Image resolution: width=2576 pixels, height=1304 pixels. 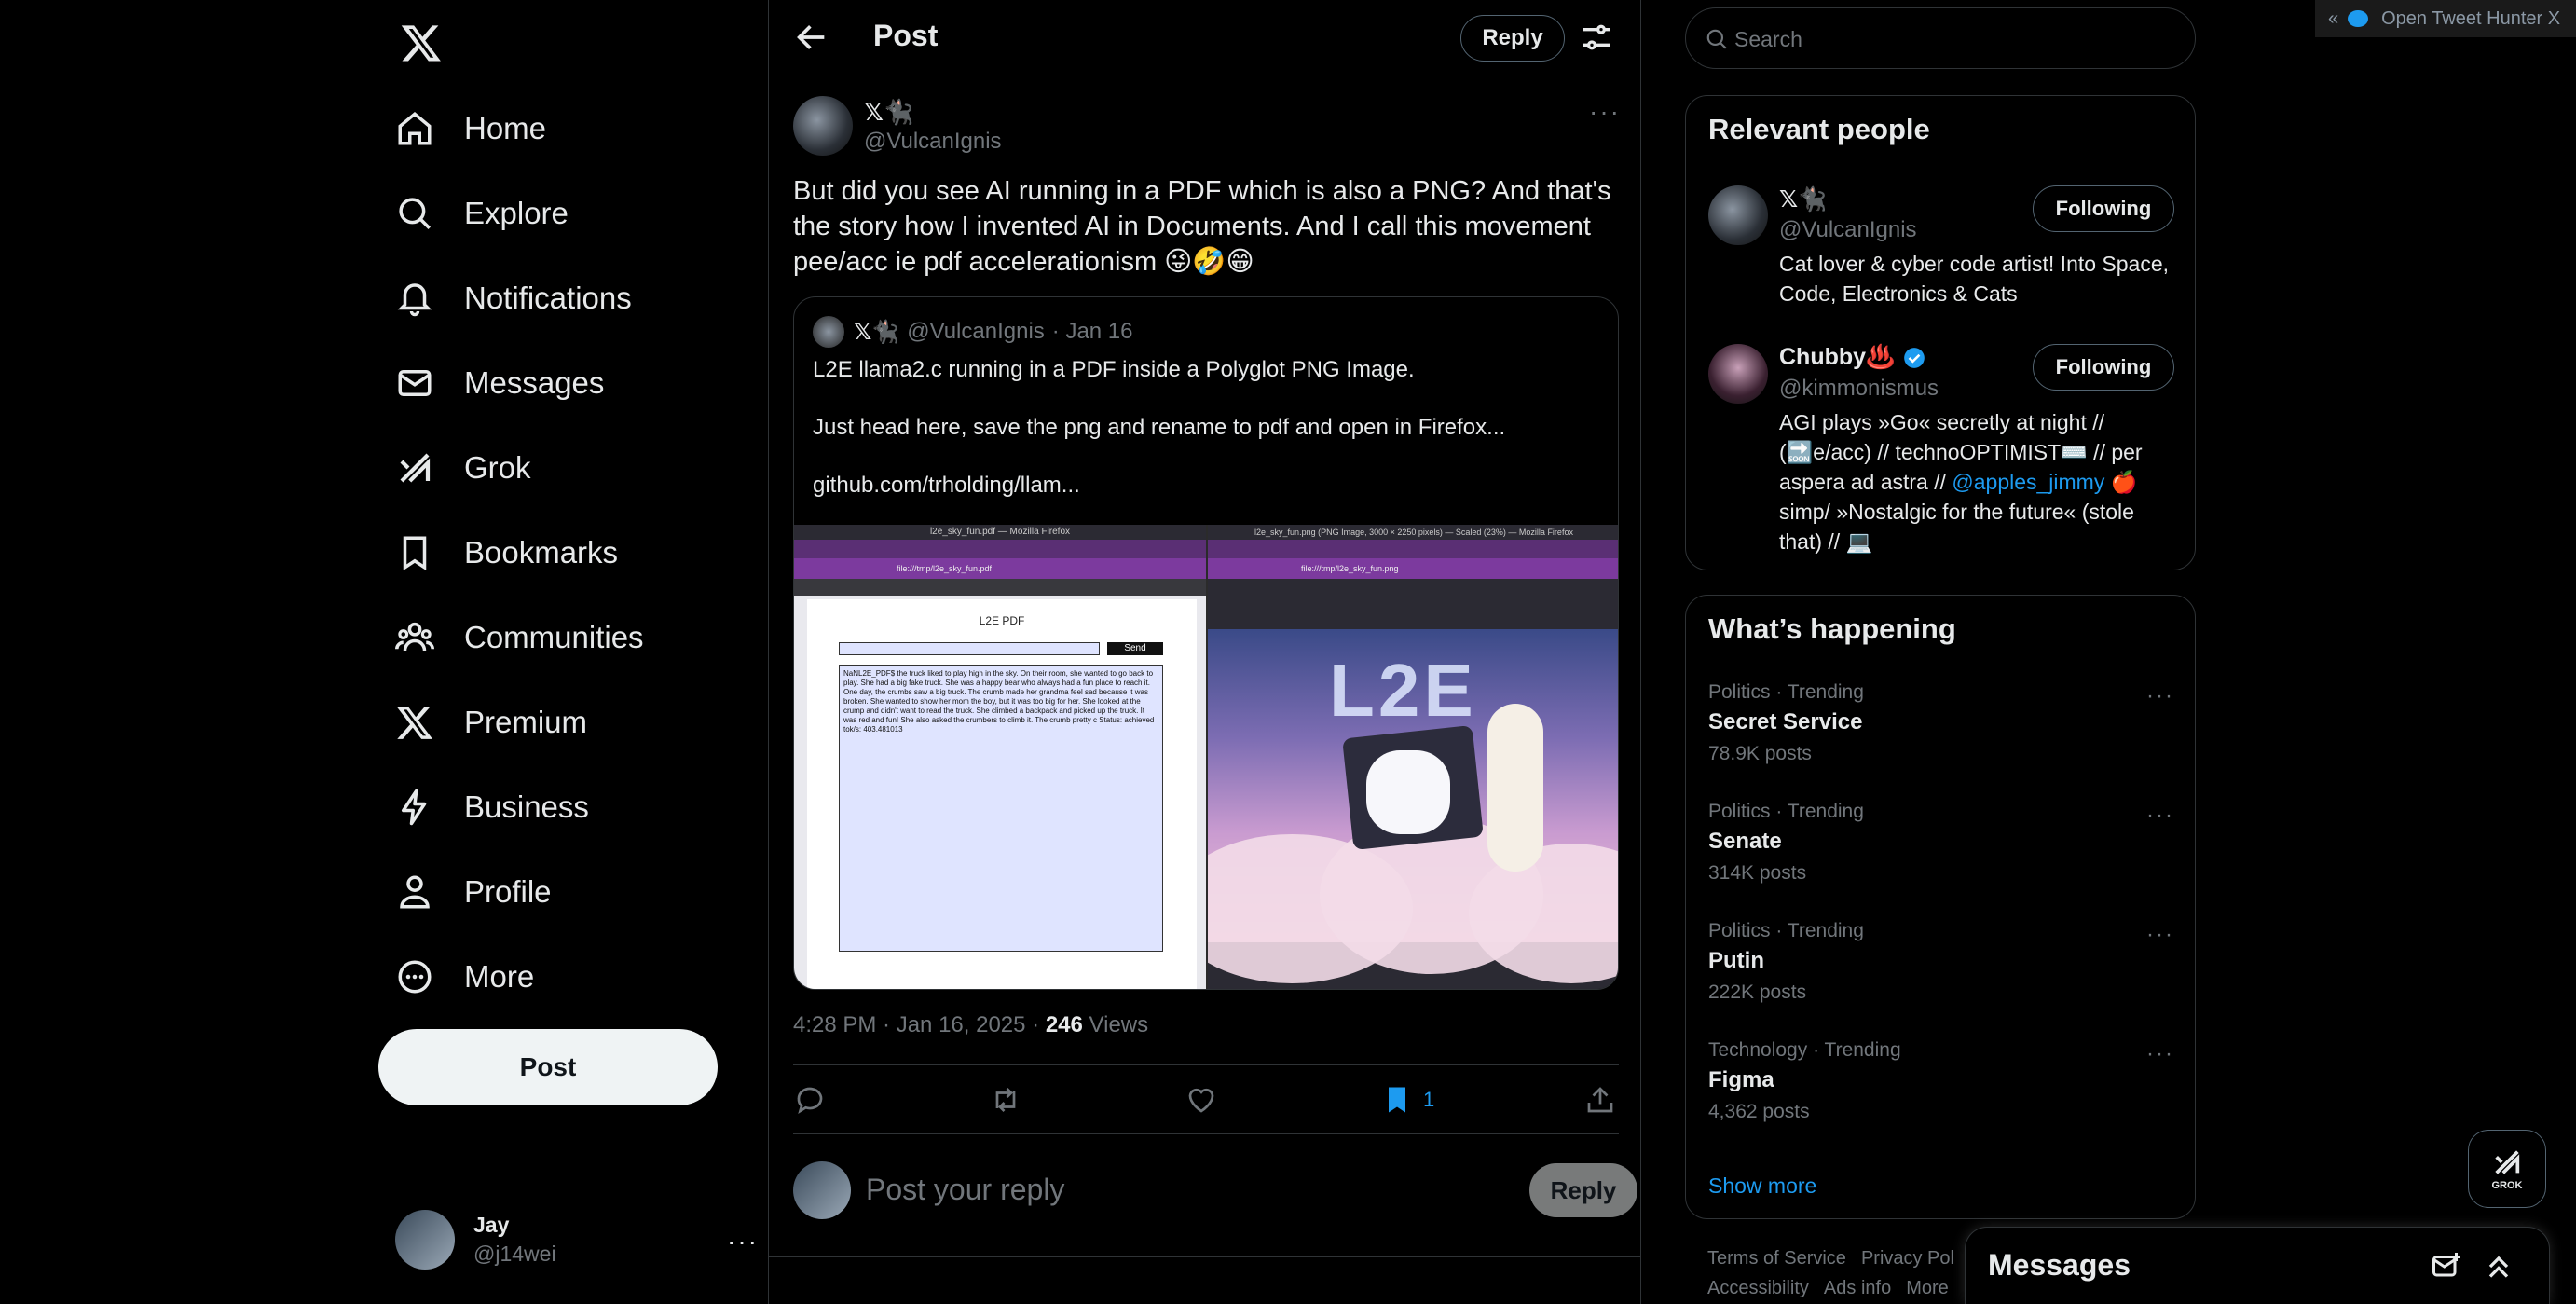 What do you see at coordinates (1512, 39) in the screenshot?
I see `reply-button: Reply` at bounding box center [1512, 39].